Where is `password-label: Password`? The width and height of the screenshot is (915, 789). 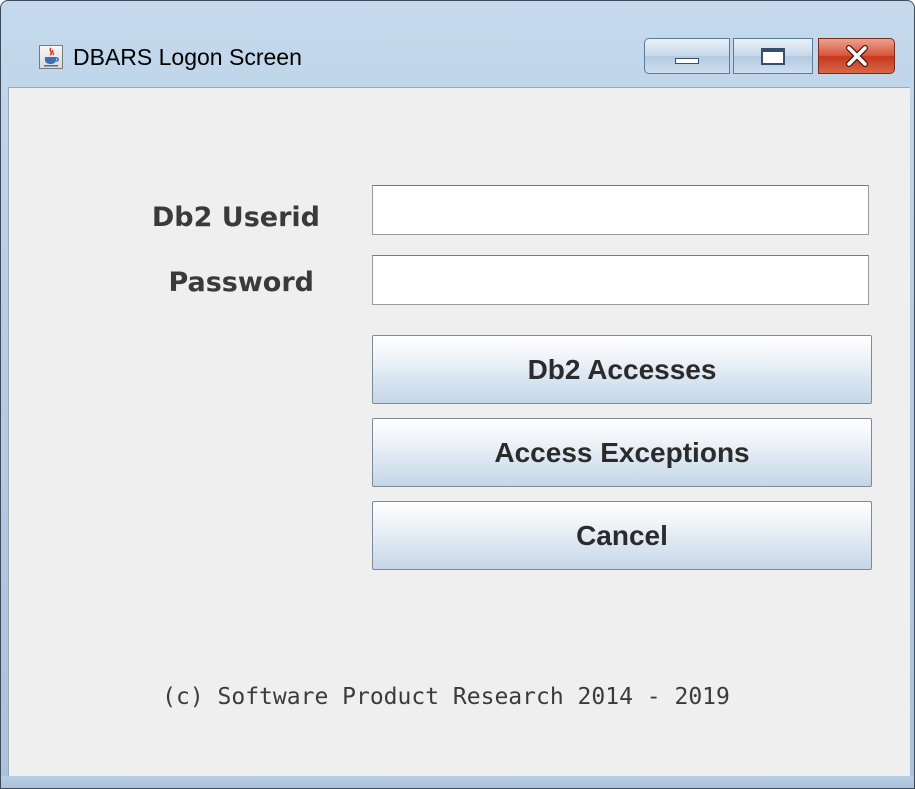
password-label: Password is located at coordinates (241, 282).